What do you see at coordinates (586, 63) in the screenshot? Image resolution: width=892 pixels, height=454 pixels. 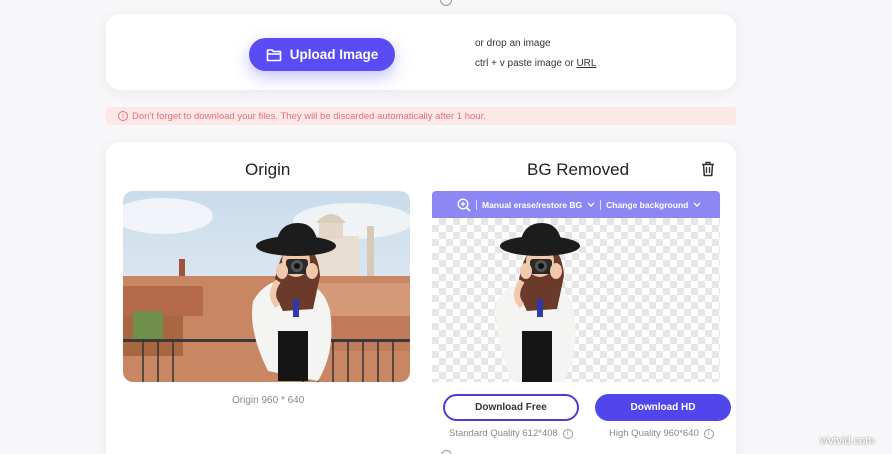 I see `url-link: URL` at bounding box center [586, 63].